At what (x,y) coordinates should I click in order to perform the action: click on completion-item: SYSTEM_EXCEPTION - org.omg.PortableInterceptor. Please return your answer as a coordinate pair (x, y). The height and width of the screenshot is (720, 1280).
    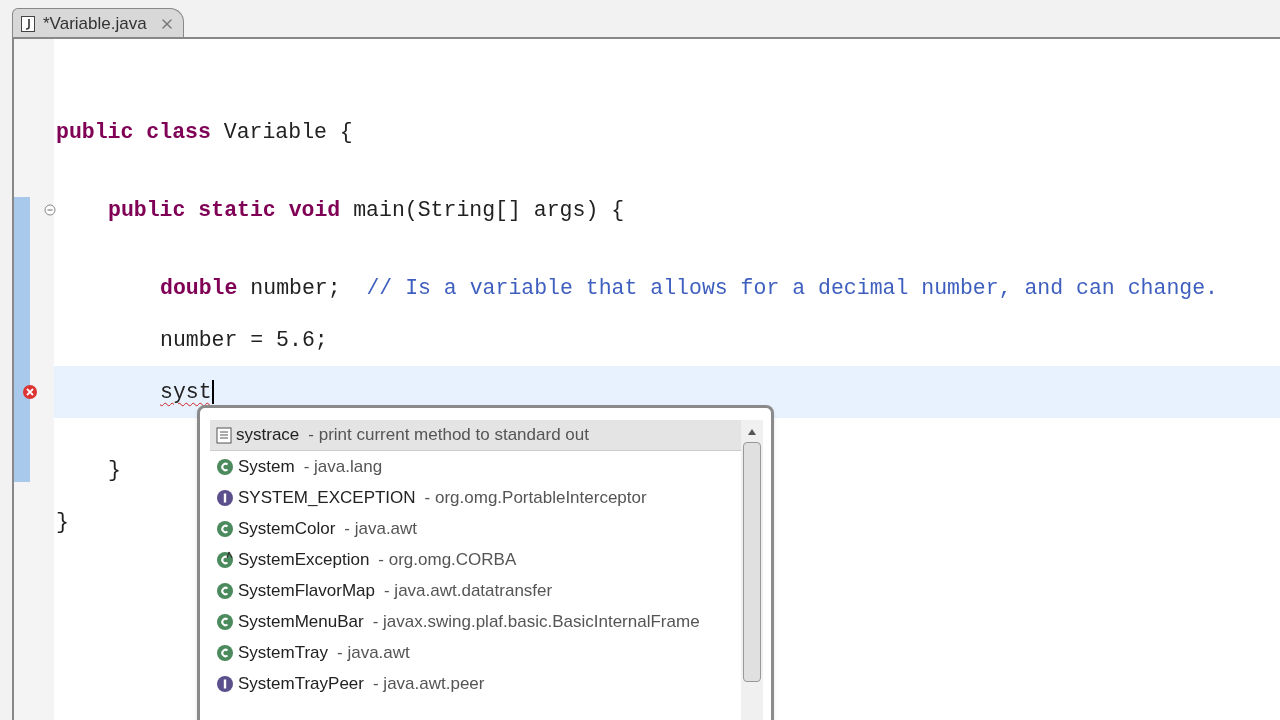
    Looking at the image, I should click on (475, 497).